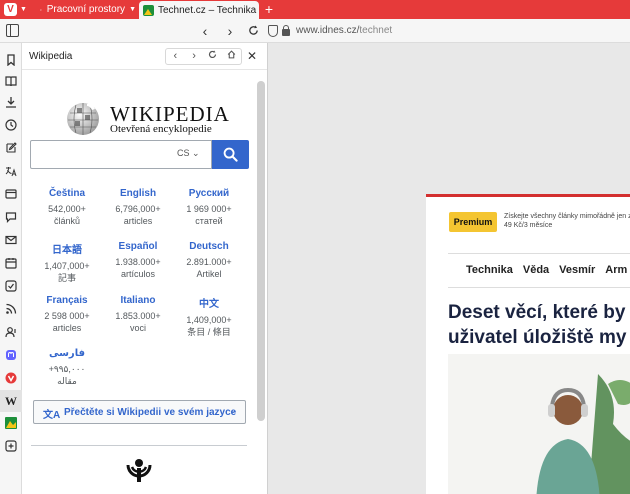 This screenshot has height=494, width=630. What do you see at coordinates (209, 221) in the screenshot?
I see `article-unit: статей` at bounding box center [209, 221].